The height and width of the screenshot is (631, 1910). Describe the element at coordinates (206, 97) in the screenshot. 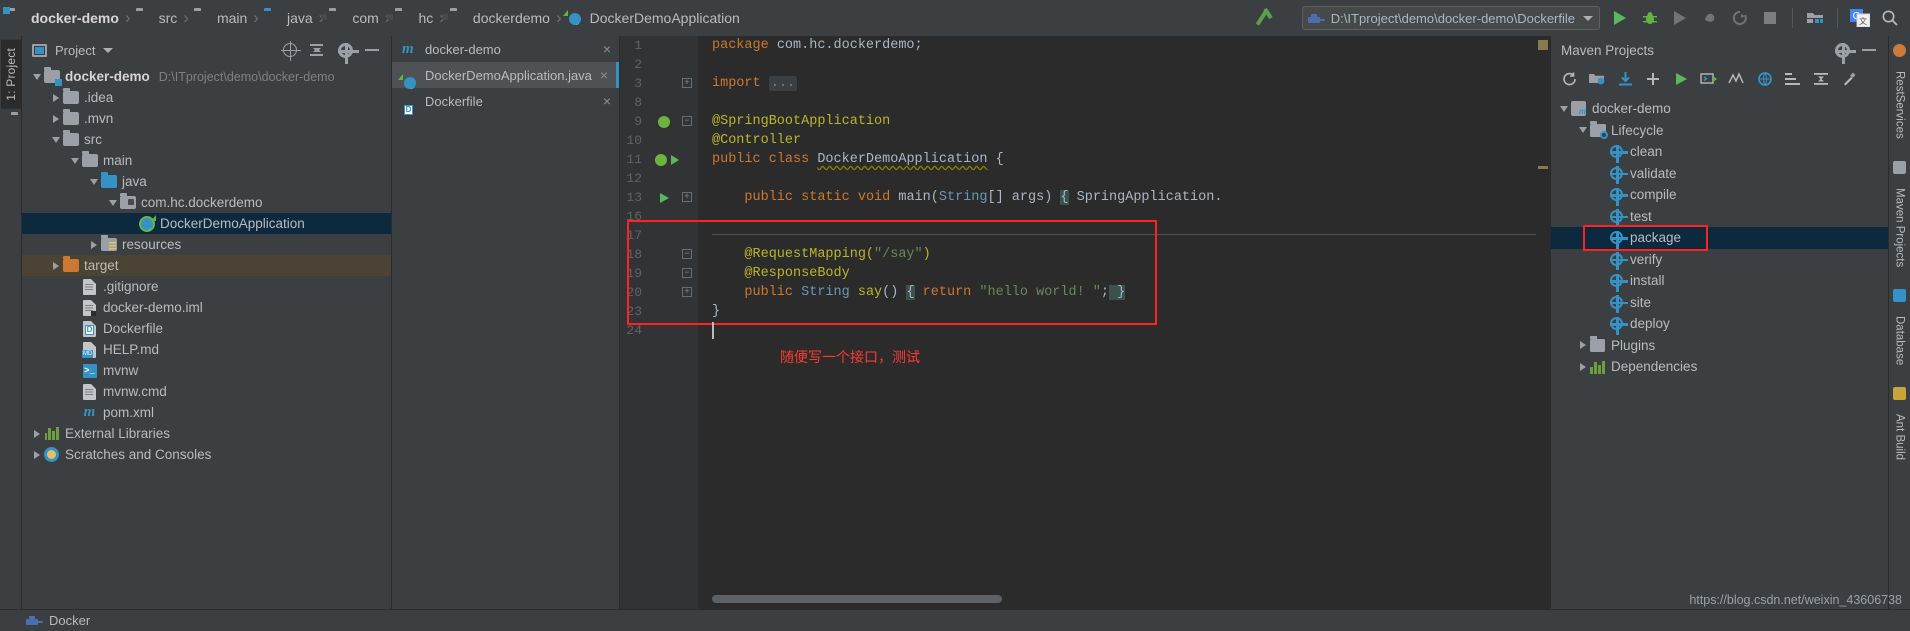

I see `project-tree-item: .idea` at that location.